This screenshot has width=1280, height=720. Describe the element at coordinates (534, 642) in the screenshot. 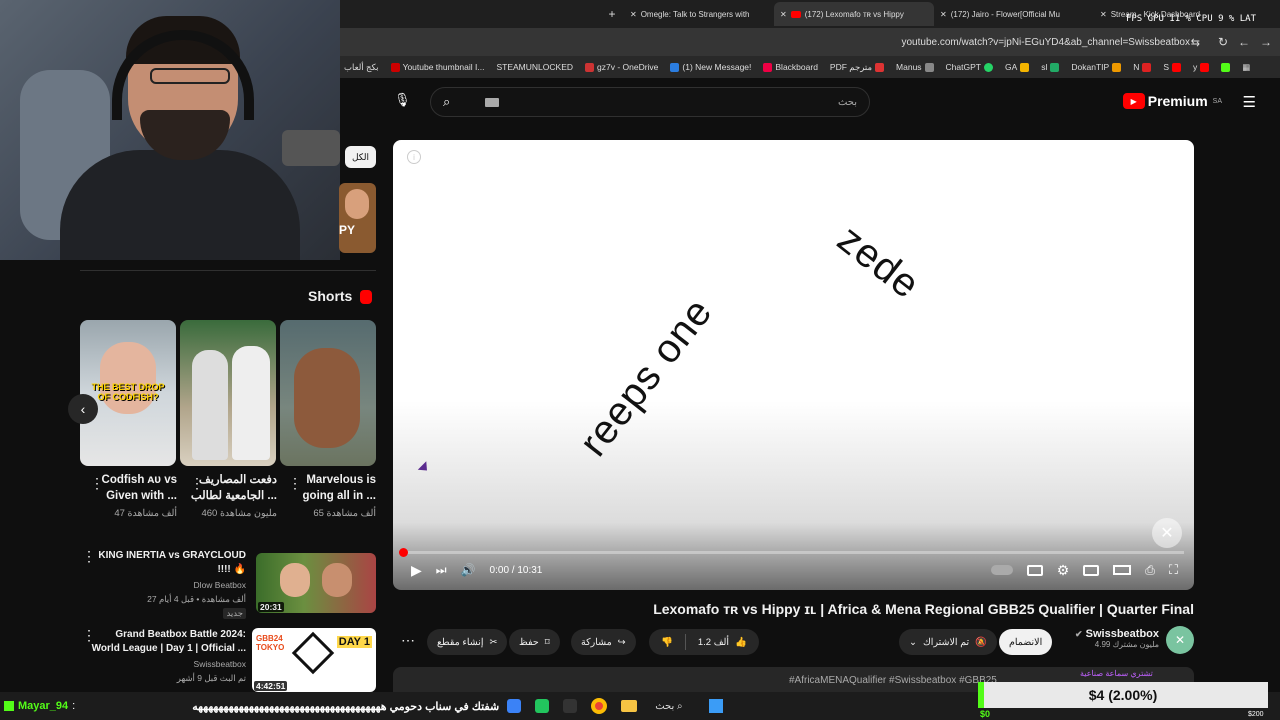

I see `save-button: حفظ ⌑` at that location.